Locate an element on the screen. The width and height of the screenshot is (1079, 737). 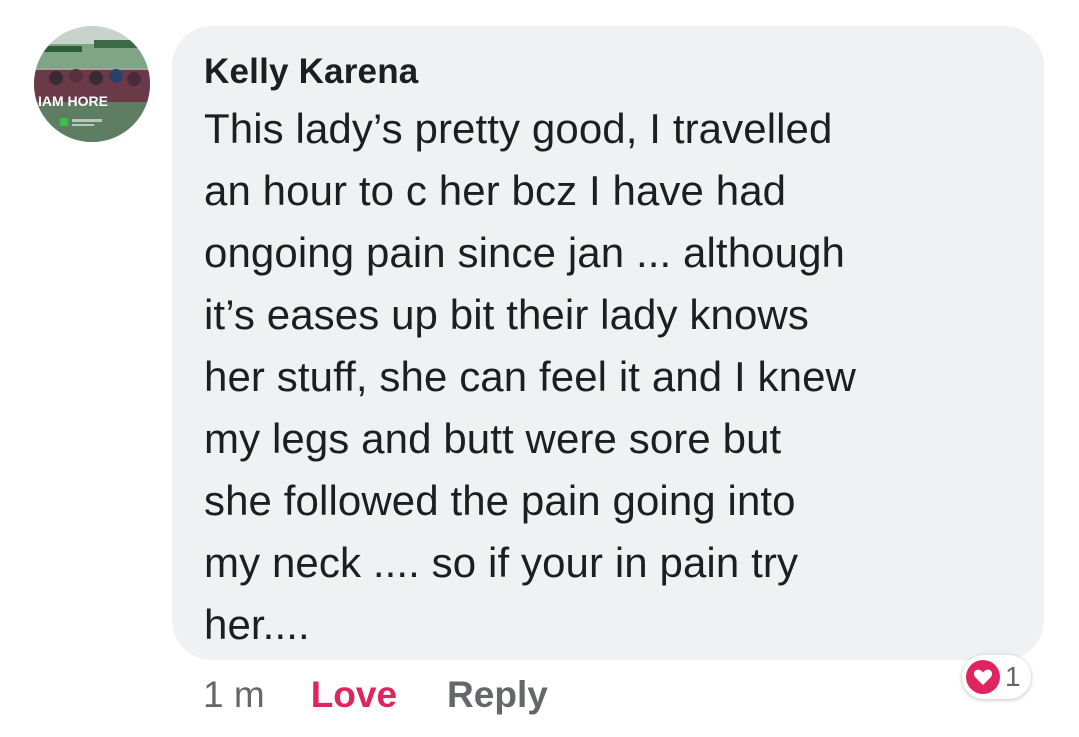
reaction-badge: 1 is located at coordinates (996, 677).